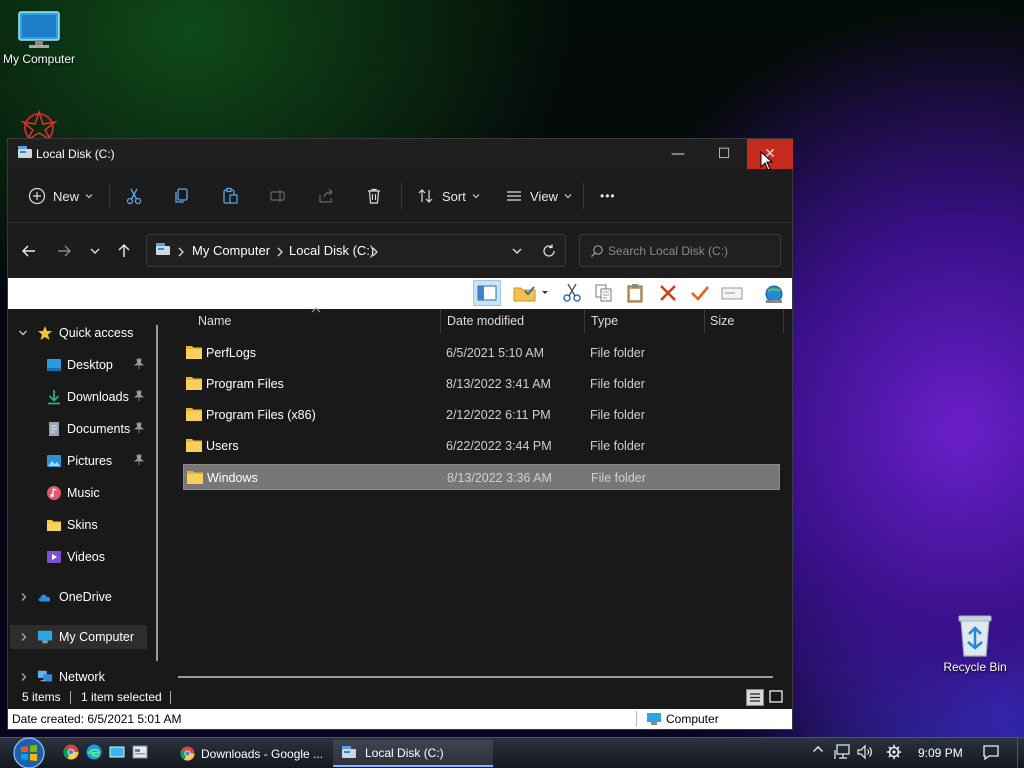 Image resolution: width=1024 pixels, height=768 pixels. What do you see at coordinates (481, 446) in the screenshot?
I see `table-row: Users 6/22/2022 3:44 PM File folder` at bounding box center [481, 446].